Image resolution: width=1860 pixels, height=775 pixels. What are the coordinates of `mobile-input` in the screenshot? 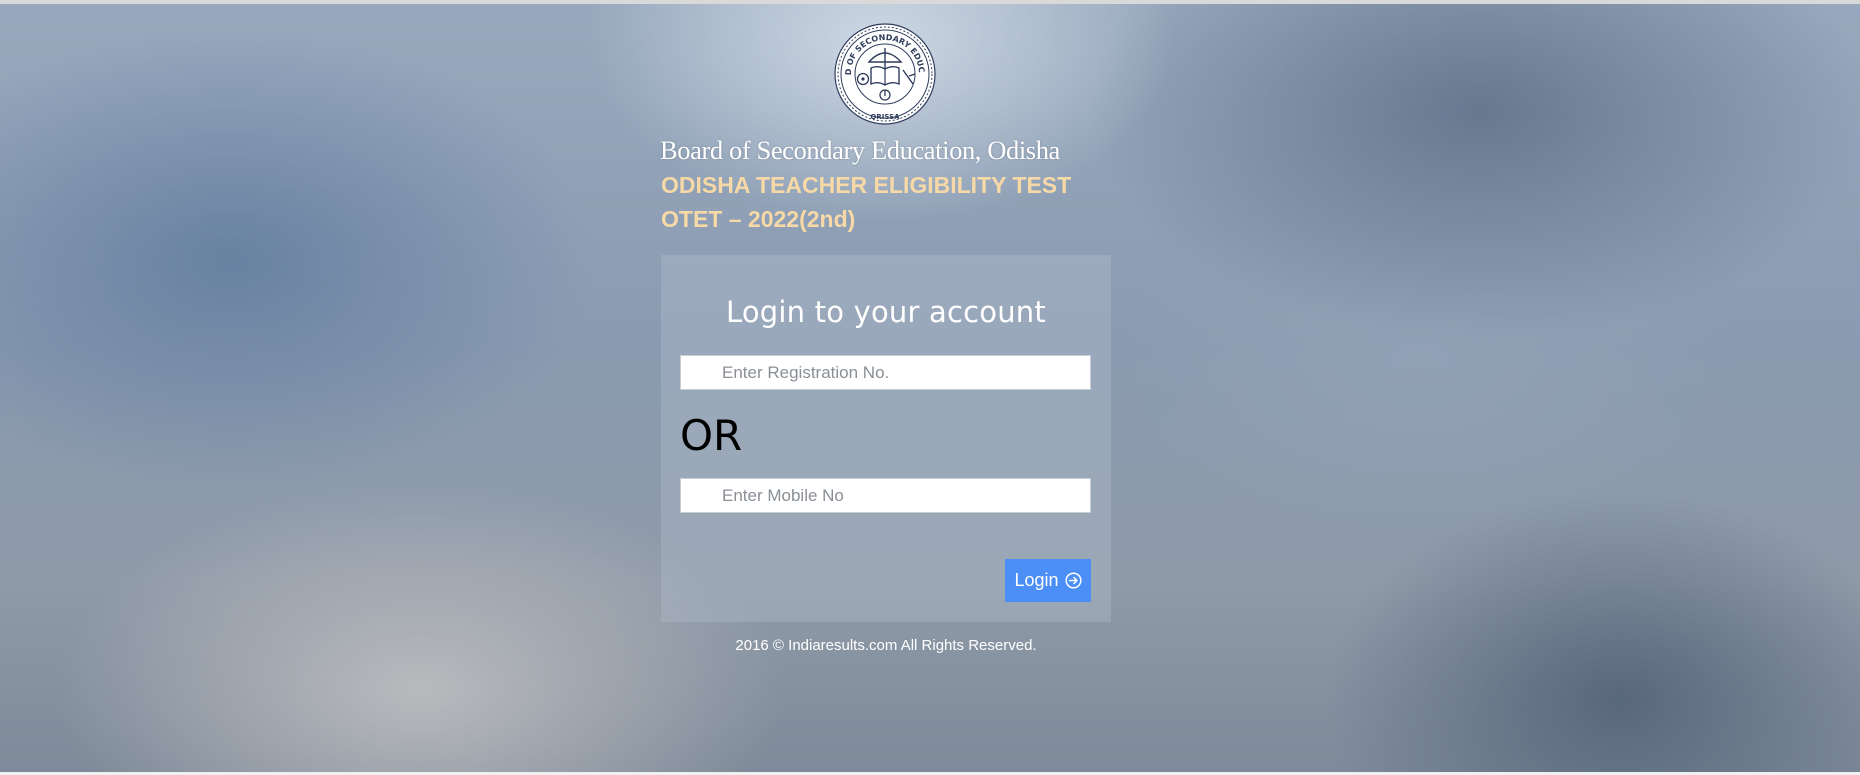 It's located at (885, 495).